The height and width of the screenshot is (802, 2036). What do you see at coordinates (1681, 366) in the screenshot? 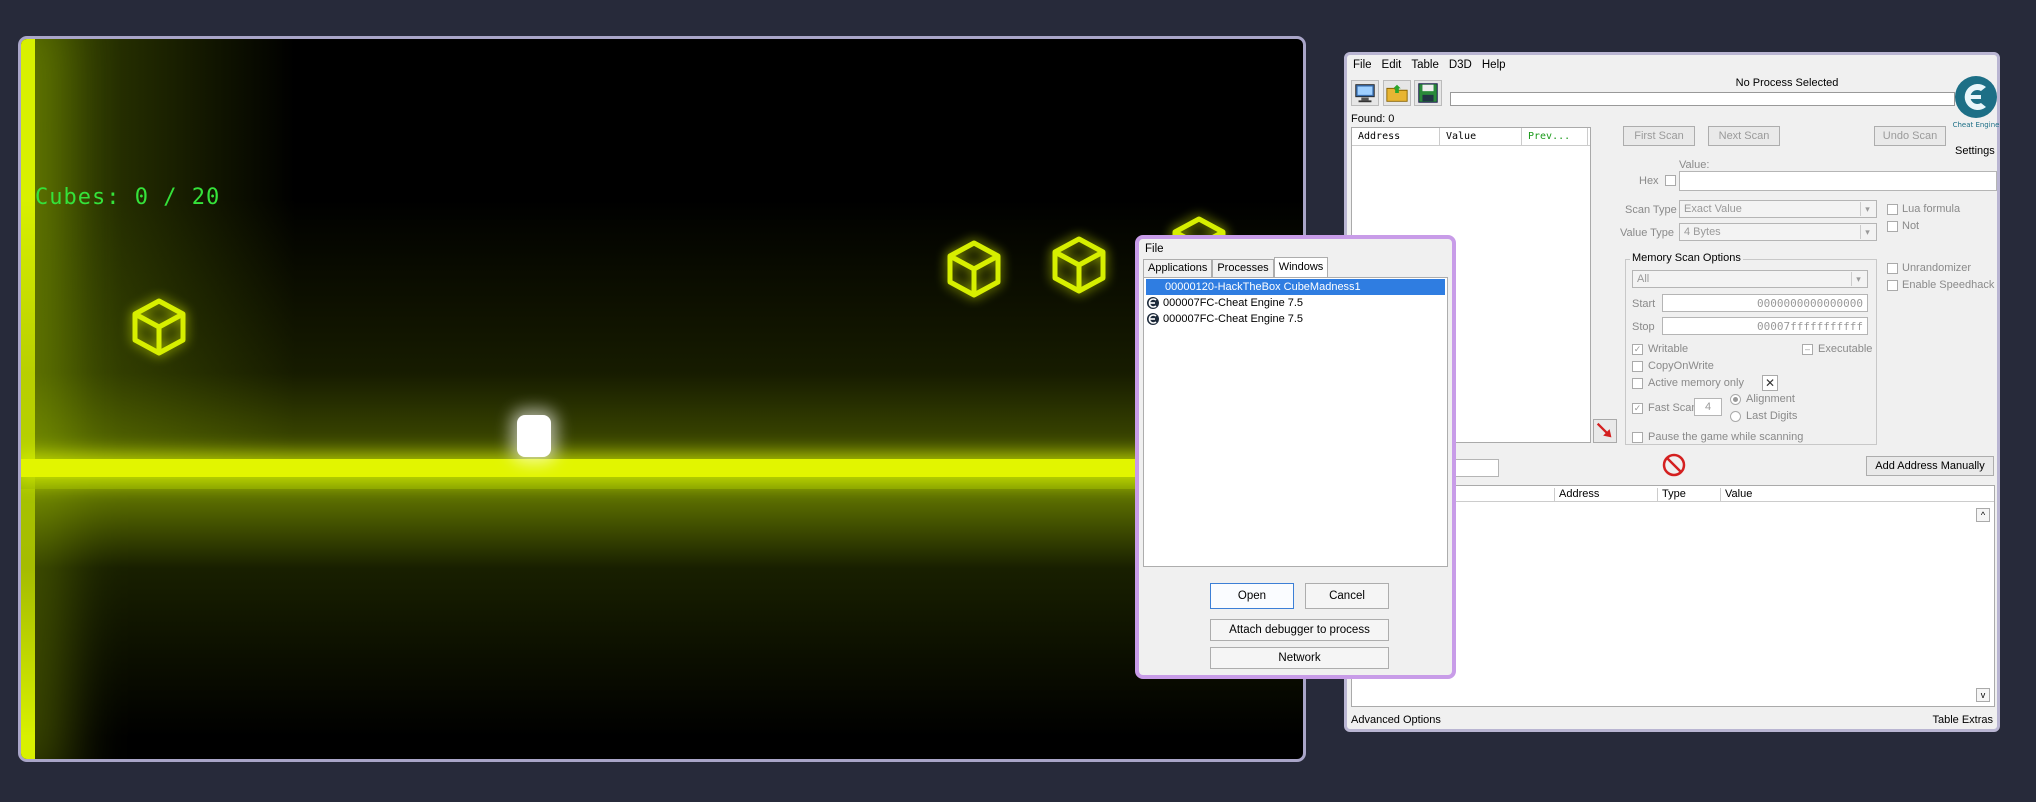
I see `copyonwrite-label: CopyOnWrite` at bounding box center [1681, 366].